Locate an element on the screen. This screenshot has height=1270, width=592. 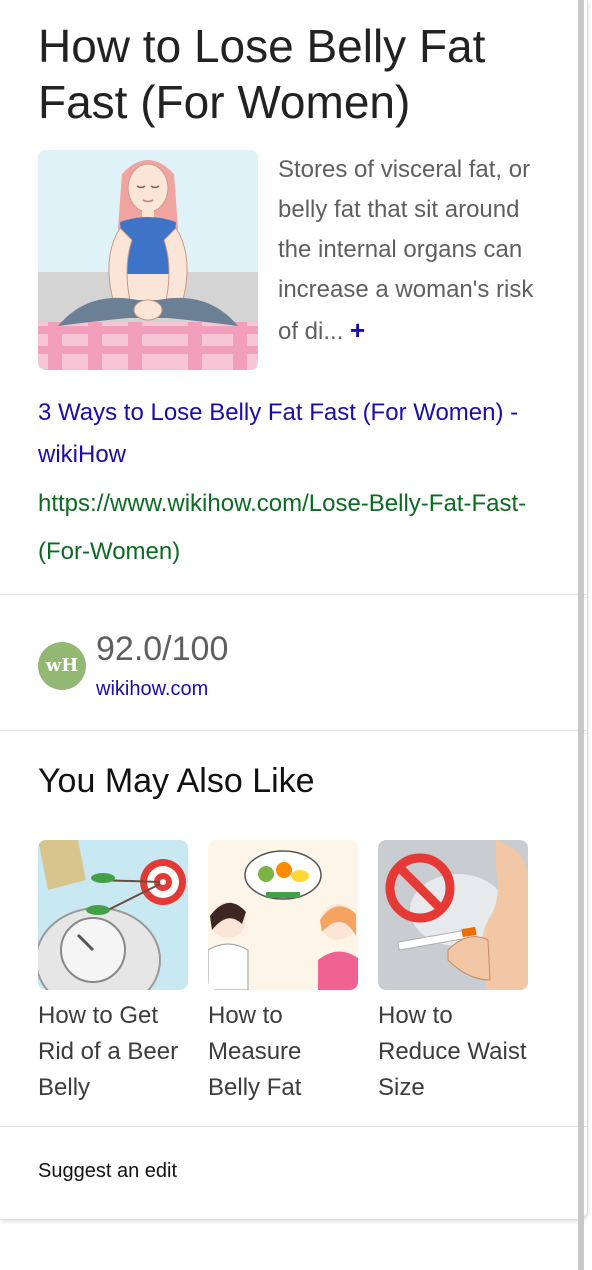
related-label: How to Measure Belly Fat is located at coordinates (255, 1051).